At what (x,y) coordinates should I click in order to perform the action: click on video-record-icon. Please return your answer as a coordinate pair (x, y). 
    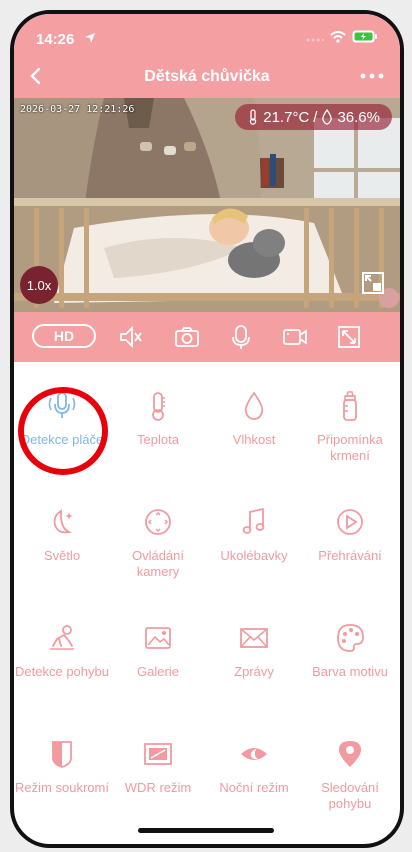
    Looking at the image, I should click on (295, 337).